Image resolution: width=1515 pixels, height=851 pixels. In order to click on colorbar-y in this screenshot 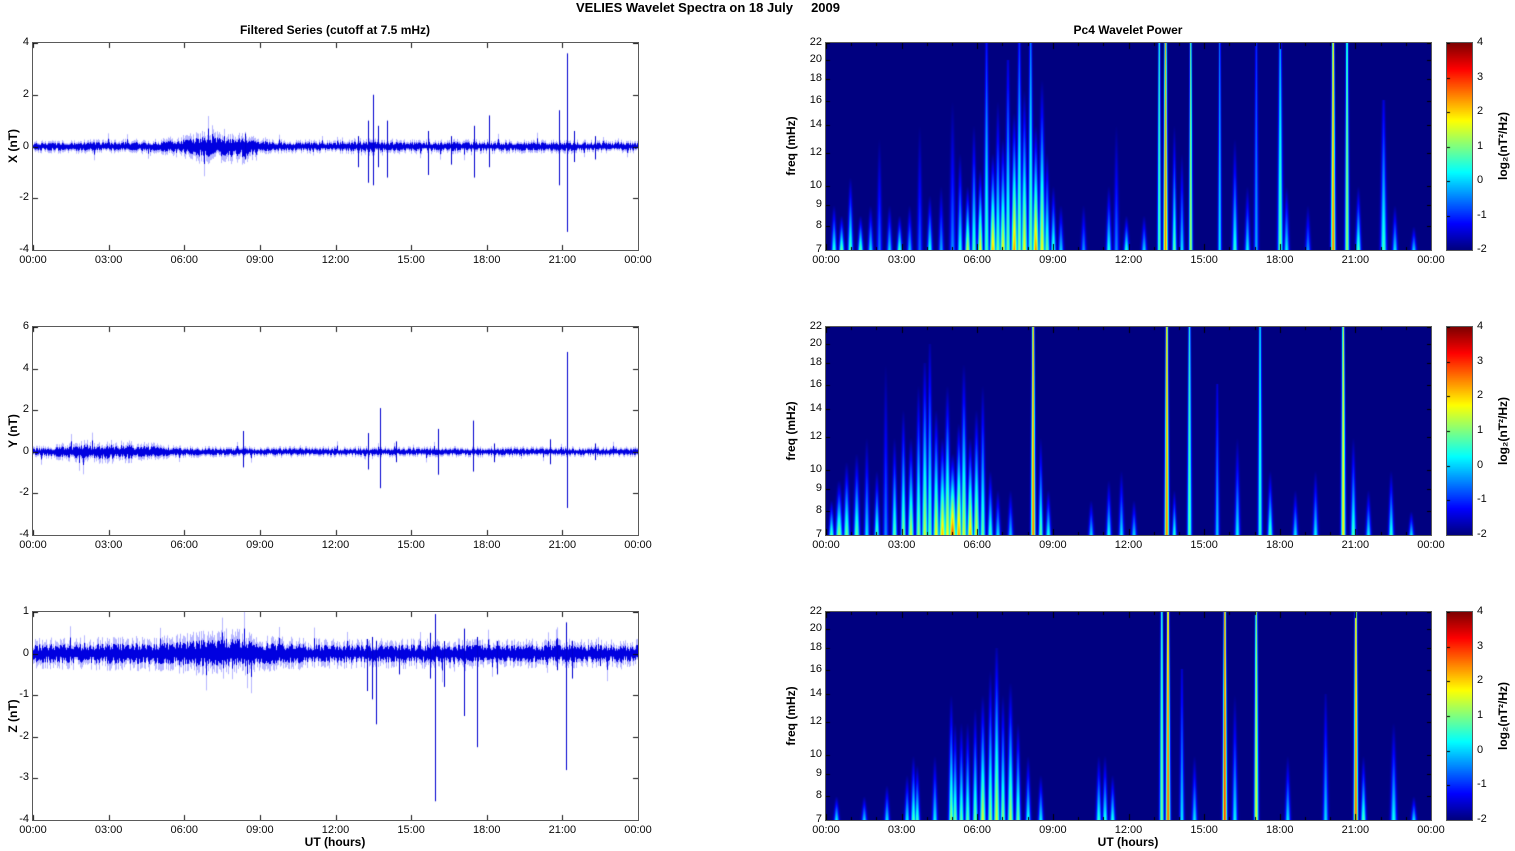, I will do `click(1459, 431)`.